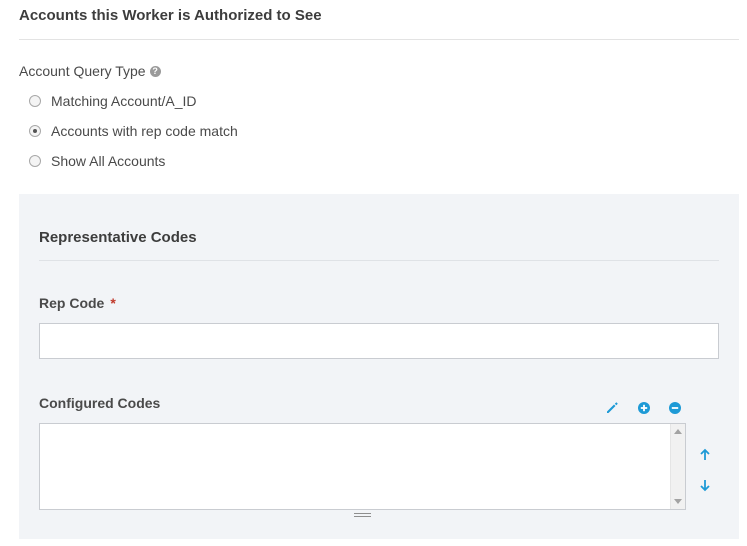 This screenshot has height=546, width=747. What do you see at coordinates (705, 455) in the screenshot?
I see `arrow-up-icon` at bounding box center [705, 455].